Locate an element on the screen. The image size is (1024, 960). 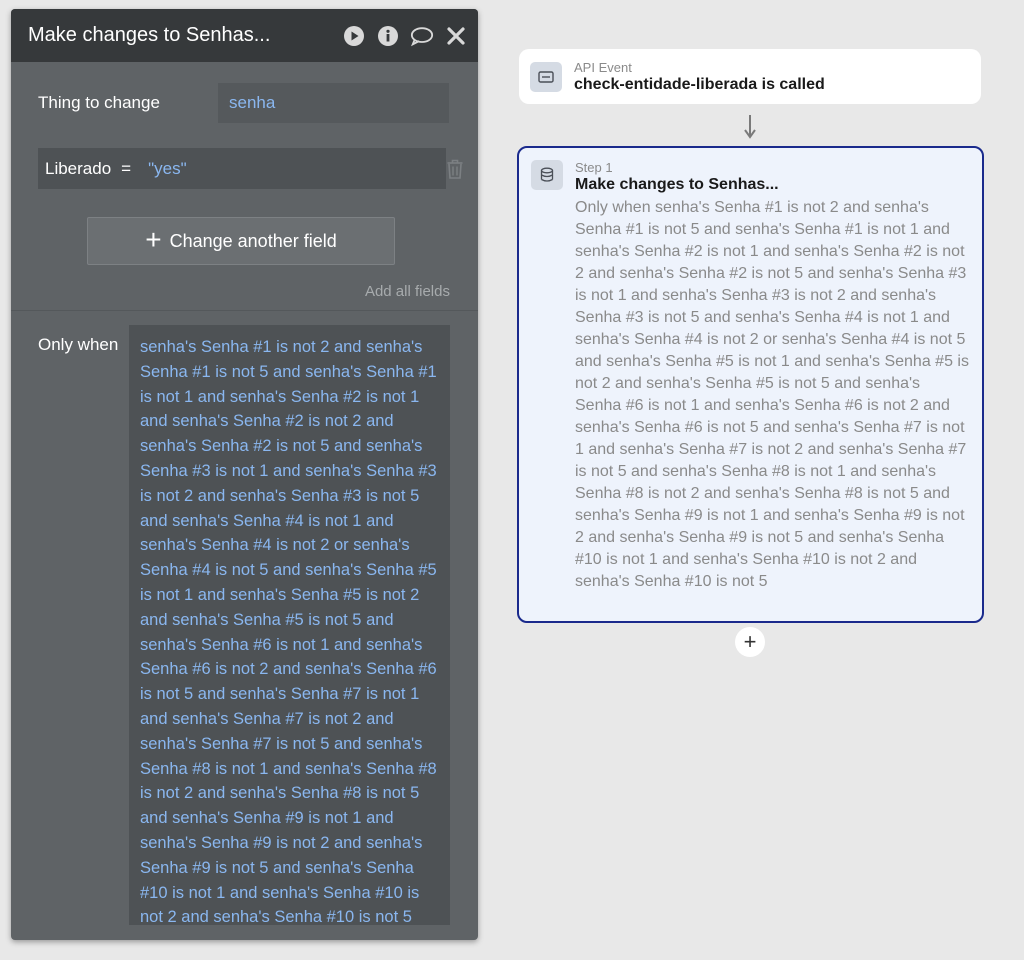
thing-to-change-input: senha is located at coordinates (333, 103).